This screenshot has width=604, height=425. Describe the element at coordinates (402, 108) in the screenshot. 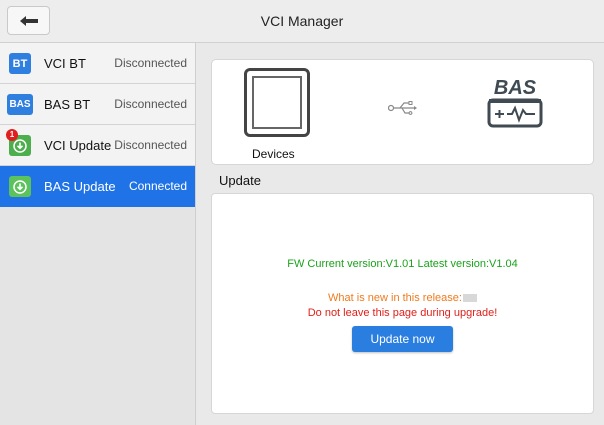

I see `usb-icon` at that location.